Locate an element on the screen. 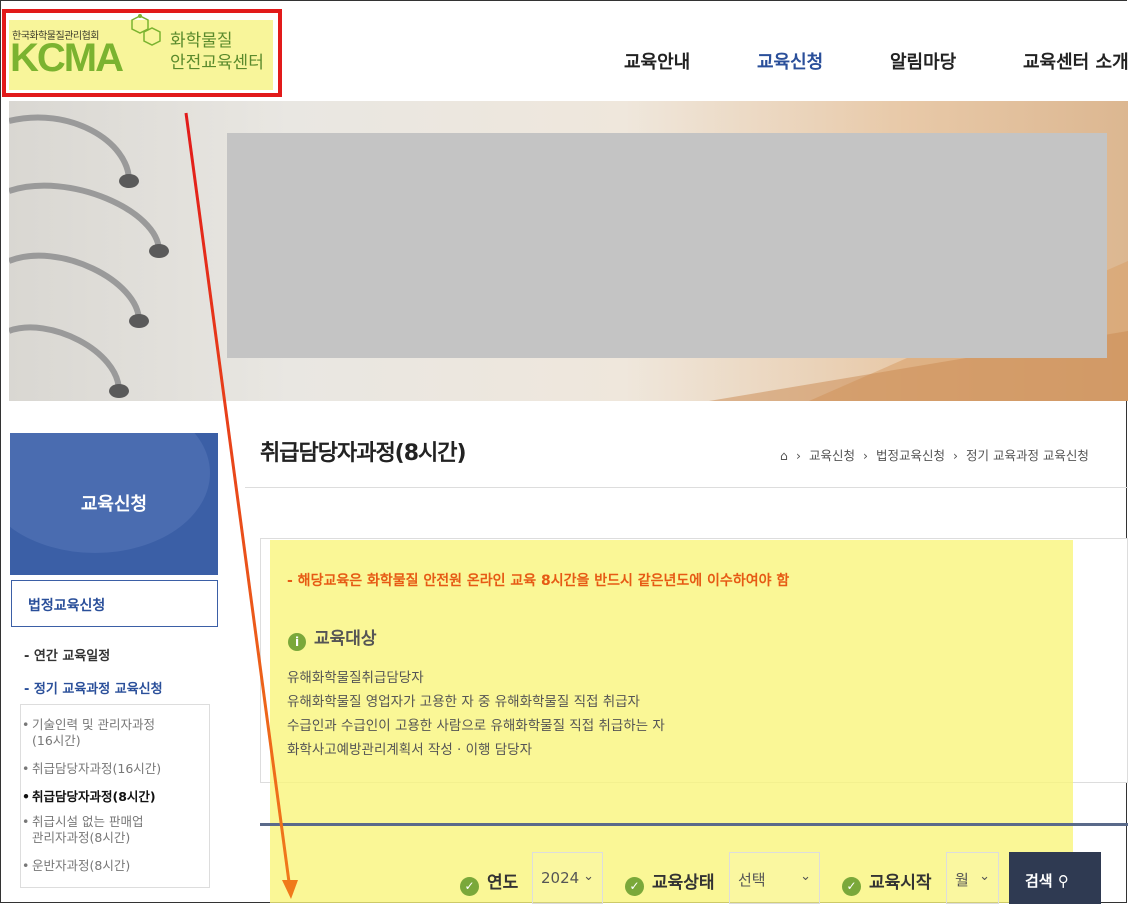  target-item: 유해화학물질취급담당자 is located at coordinates (355, 678).